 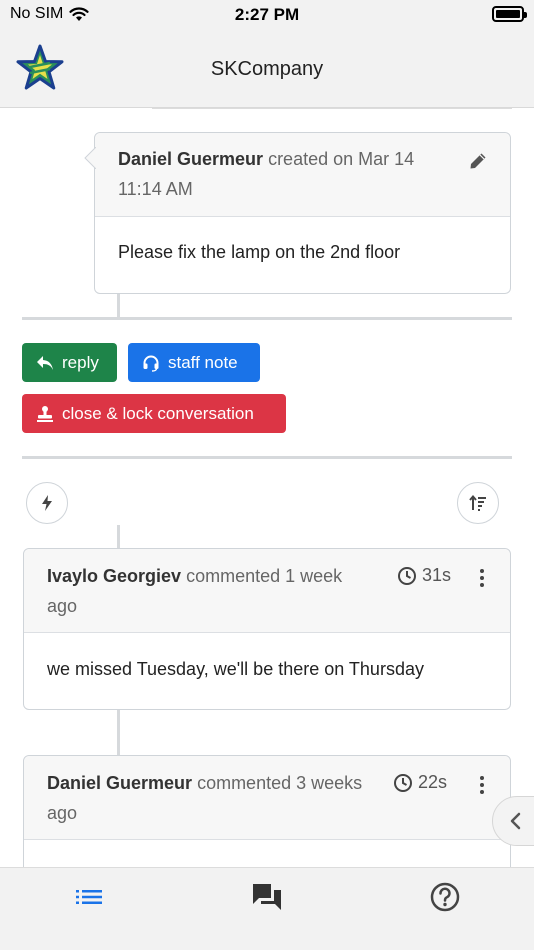 What do you see at coordinates (203, 362) in the screenshot?
I see `staff-note-label: staff note` at bounding box center [203, 362].